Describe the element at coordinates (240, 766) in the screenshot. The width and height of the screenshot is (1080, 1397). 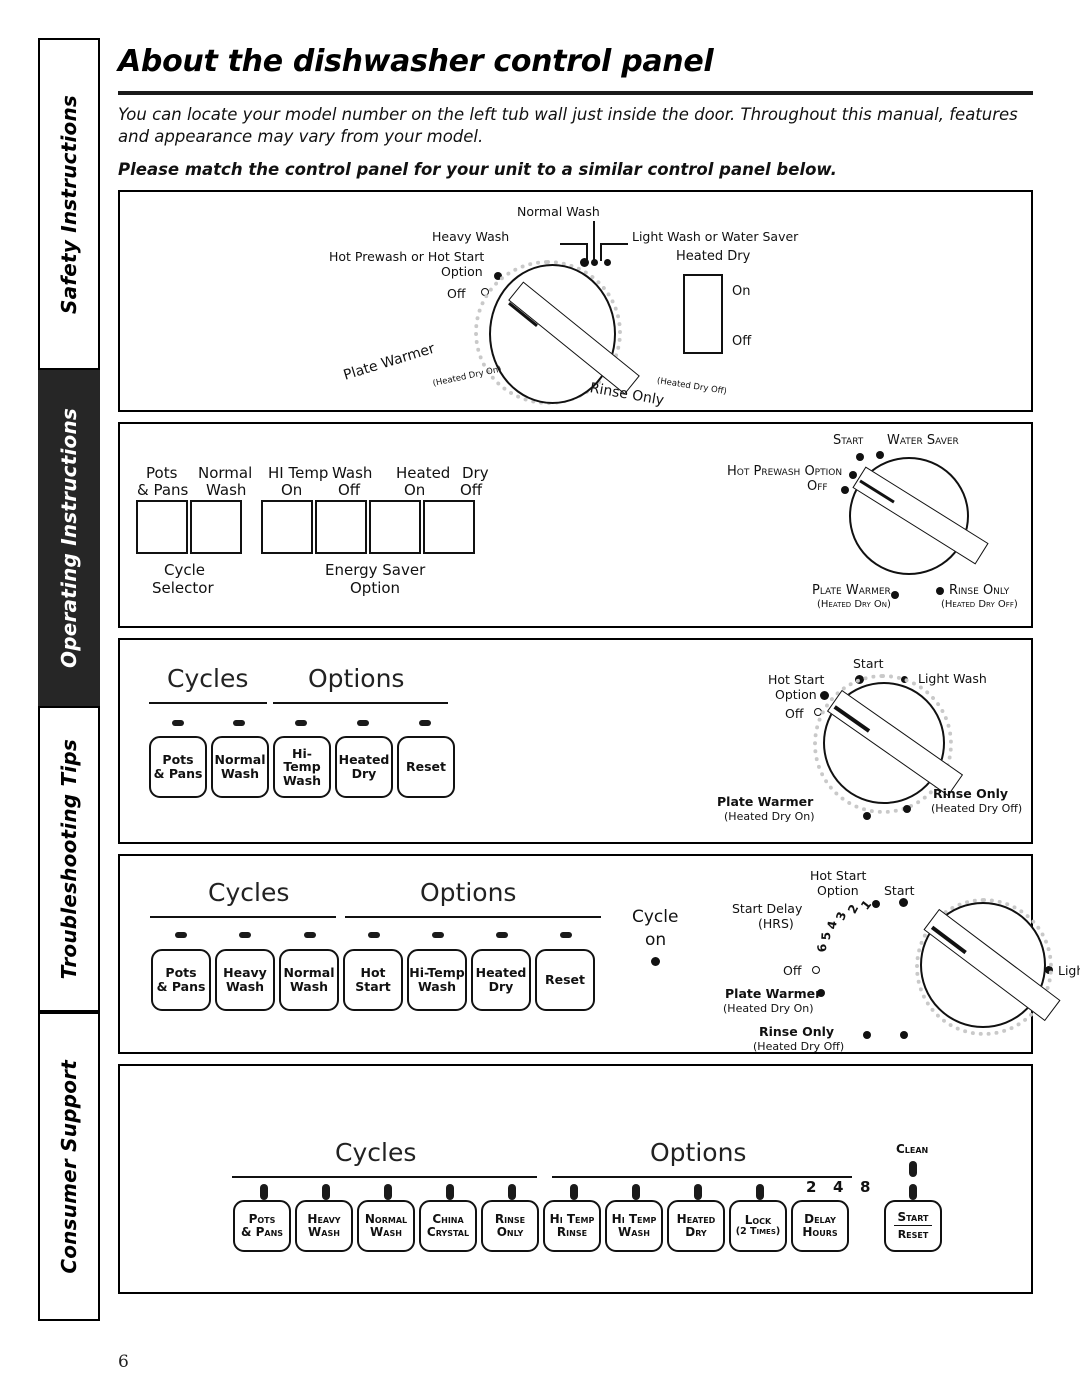
I see `button-normal-wash-3: Normal Wash` at that location.